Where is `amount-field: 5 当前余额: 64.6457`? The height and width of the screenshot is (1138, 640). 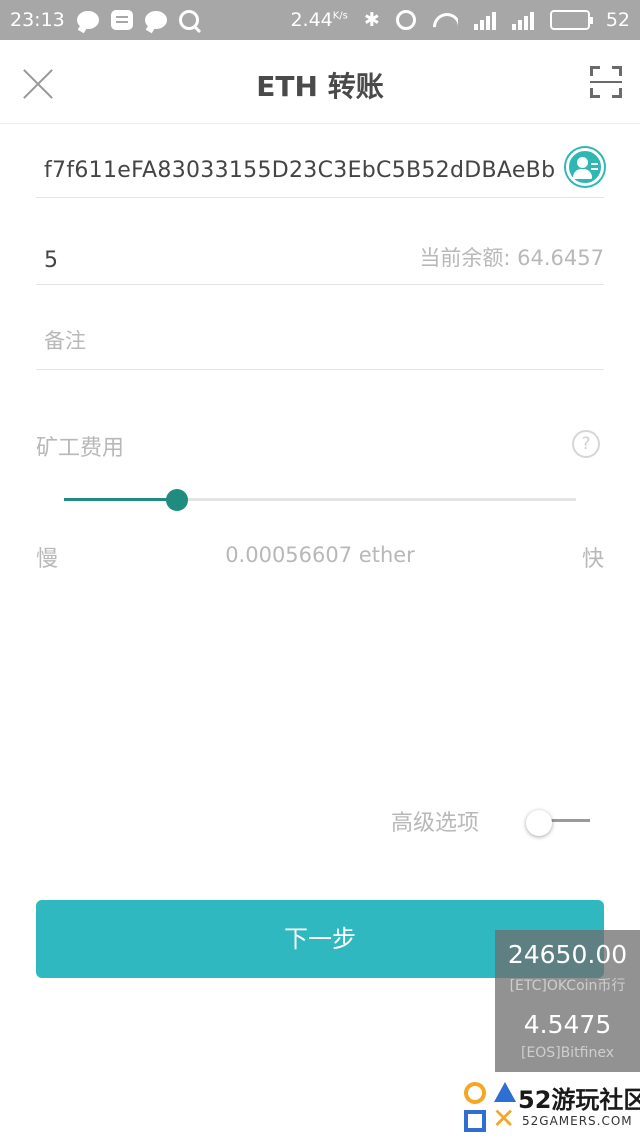 amount-field: 5 当前余额: 64.6457 is located at coordinates (320, 256).